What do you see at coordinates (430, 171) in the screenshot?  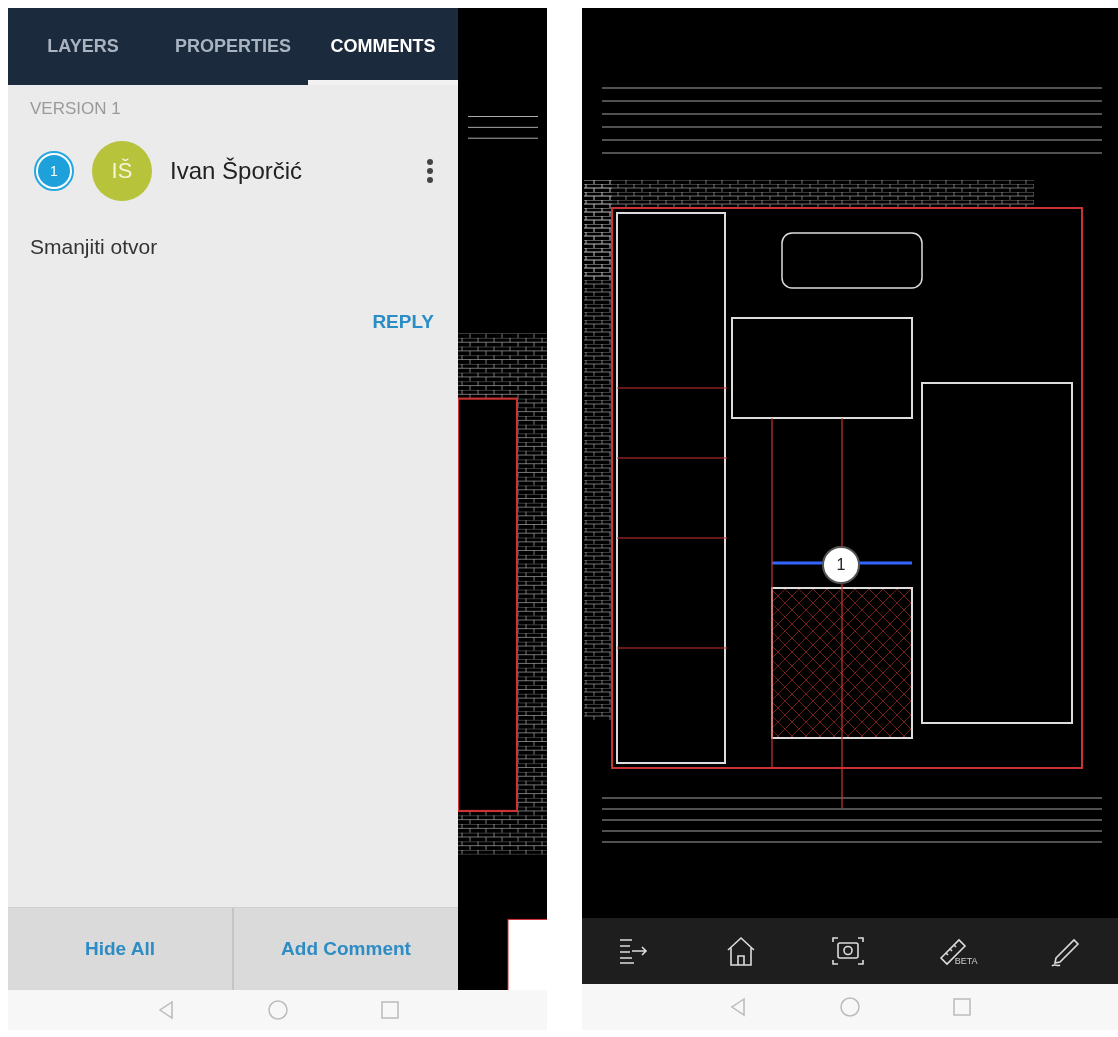 I see `more-options-icon` at bounding box center [430, 171].